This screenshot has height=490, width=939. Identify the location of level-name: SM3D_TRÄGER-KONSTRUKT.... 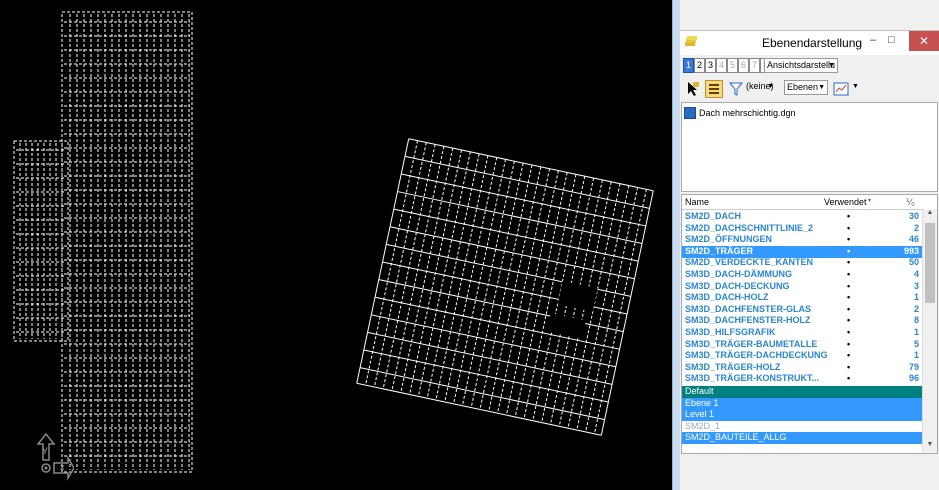
(752, 378).